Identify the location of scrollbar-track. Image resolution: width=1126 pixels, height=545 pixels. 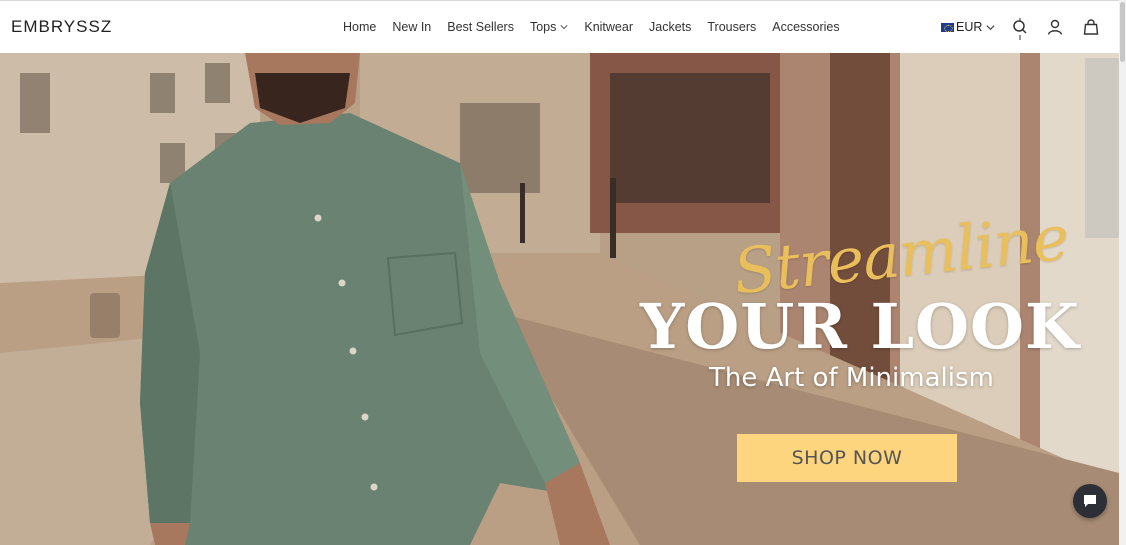
(1122, 272).